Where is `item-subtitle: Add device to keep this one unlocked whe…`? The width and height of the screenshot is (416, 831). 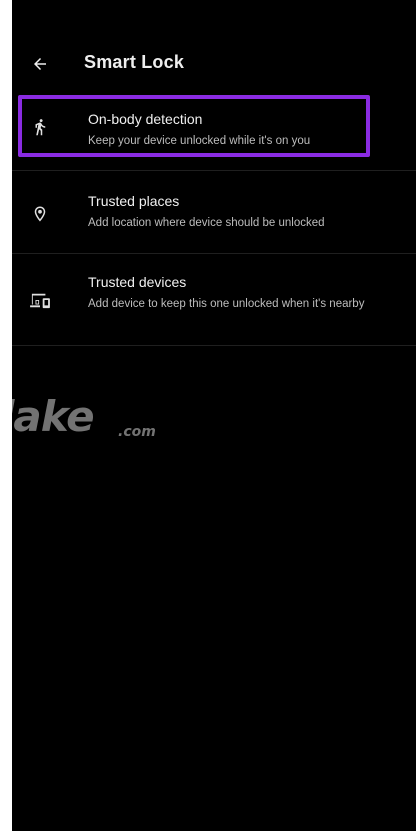
item-subtitle: Add device to keep this one unlocked whe… is located at coordinates (226, 304).